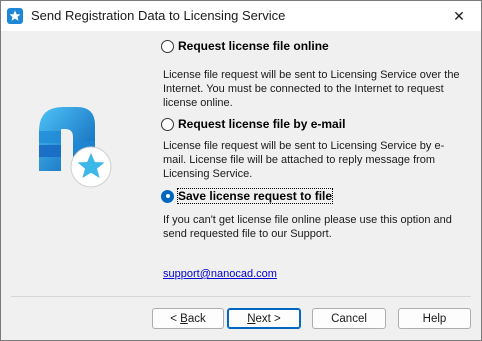 Image resolution: width=482 pixels, height=341 pixels. What do you see at coordinates (251, 318) in the screenshot?
I see `next-accel: N` at bounding box center [251, 318].